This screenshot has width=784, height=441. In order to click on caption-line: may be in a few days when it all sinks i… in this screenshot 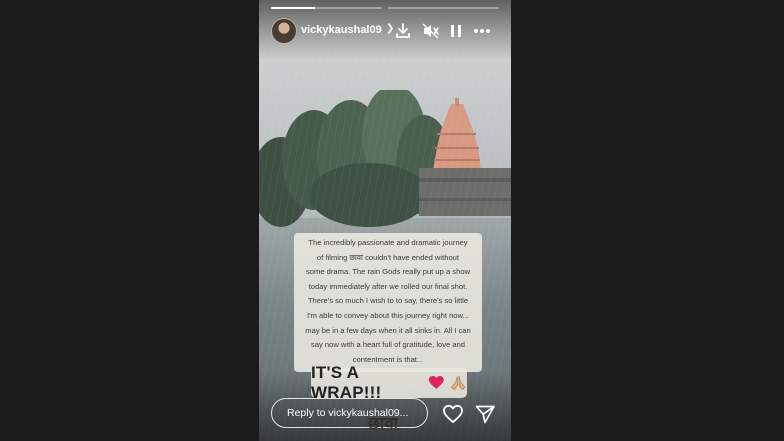, I will do `click(388, 330)`.